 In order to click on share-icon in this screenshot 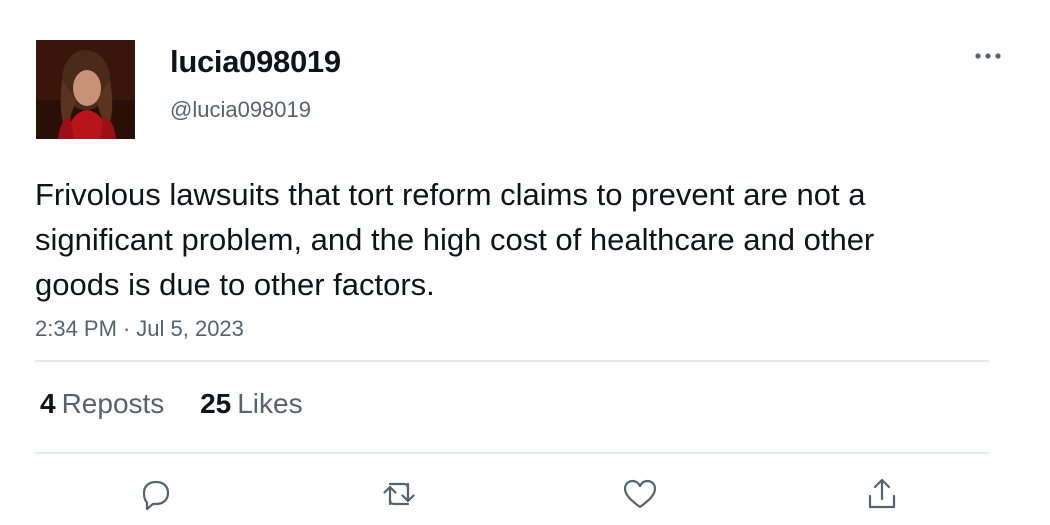, I will do `click(882, 493)`.